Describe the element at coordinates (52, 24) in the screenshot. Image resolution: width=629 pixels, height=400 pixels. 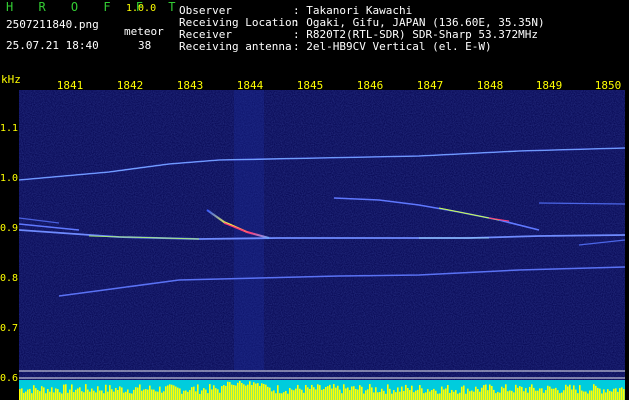
I see `image-filename: 2507211840.png` at that location.